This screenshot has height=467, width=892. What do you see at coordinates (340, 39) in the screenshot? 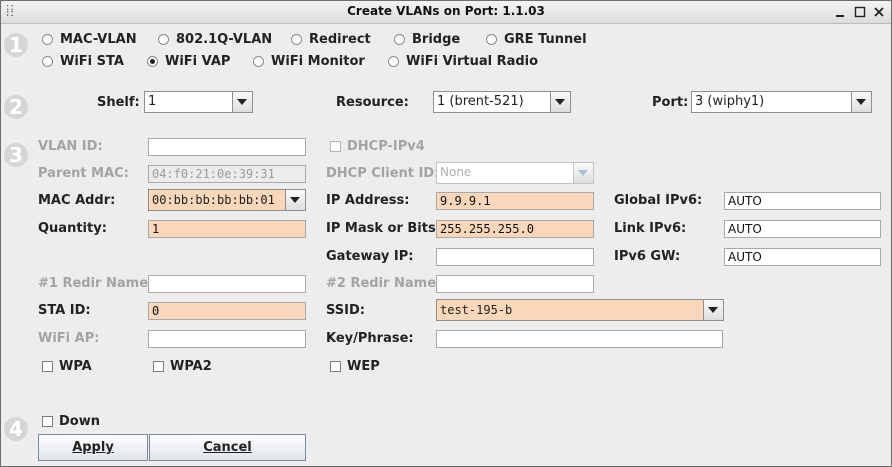
I see `radio-label: Redirect` at bounding box center [340, 39].